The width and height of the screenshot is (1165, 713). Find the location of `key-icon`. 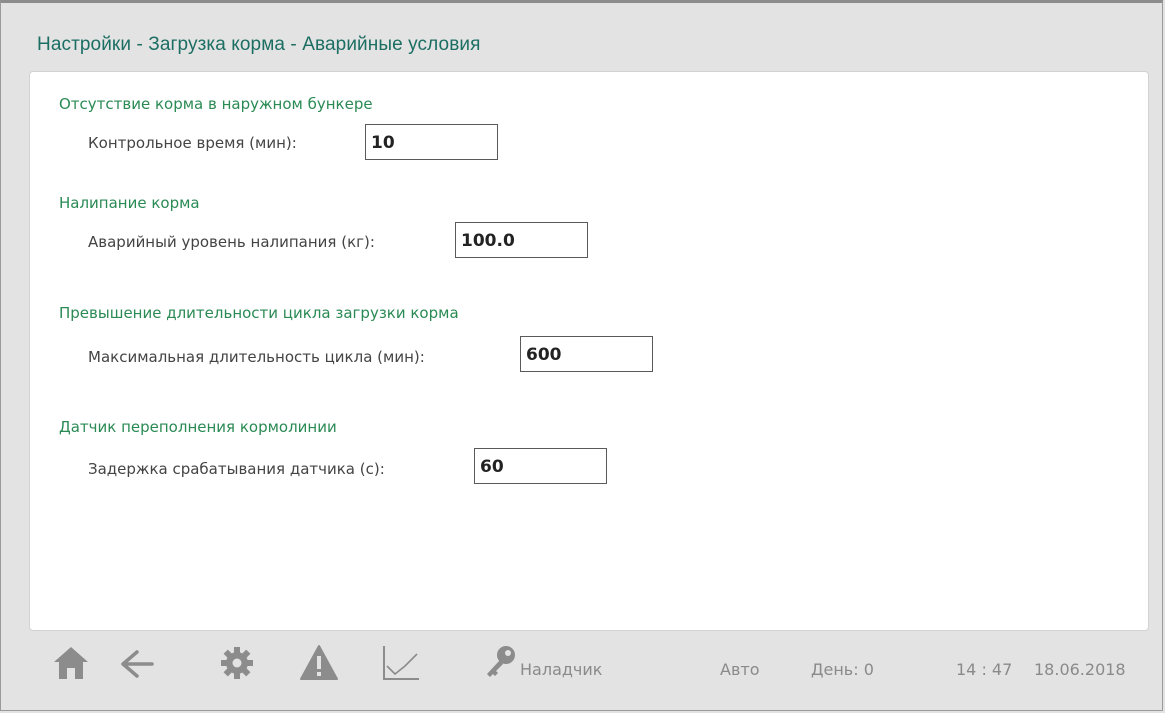

key-icon is located at coordinates (501, 664).